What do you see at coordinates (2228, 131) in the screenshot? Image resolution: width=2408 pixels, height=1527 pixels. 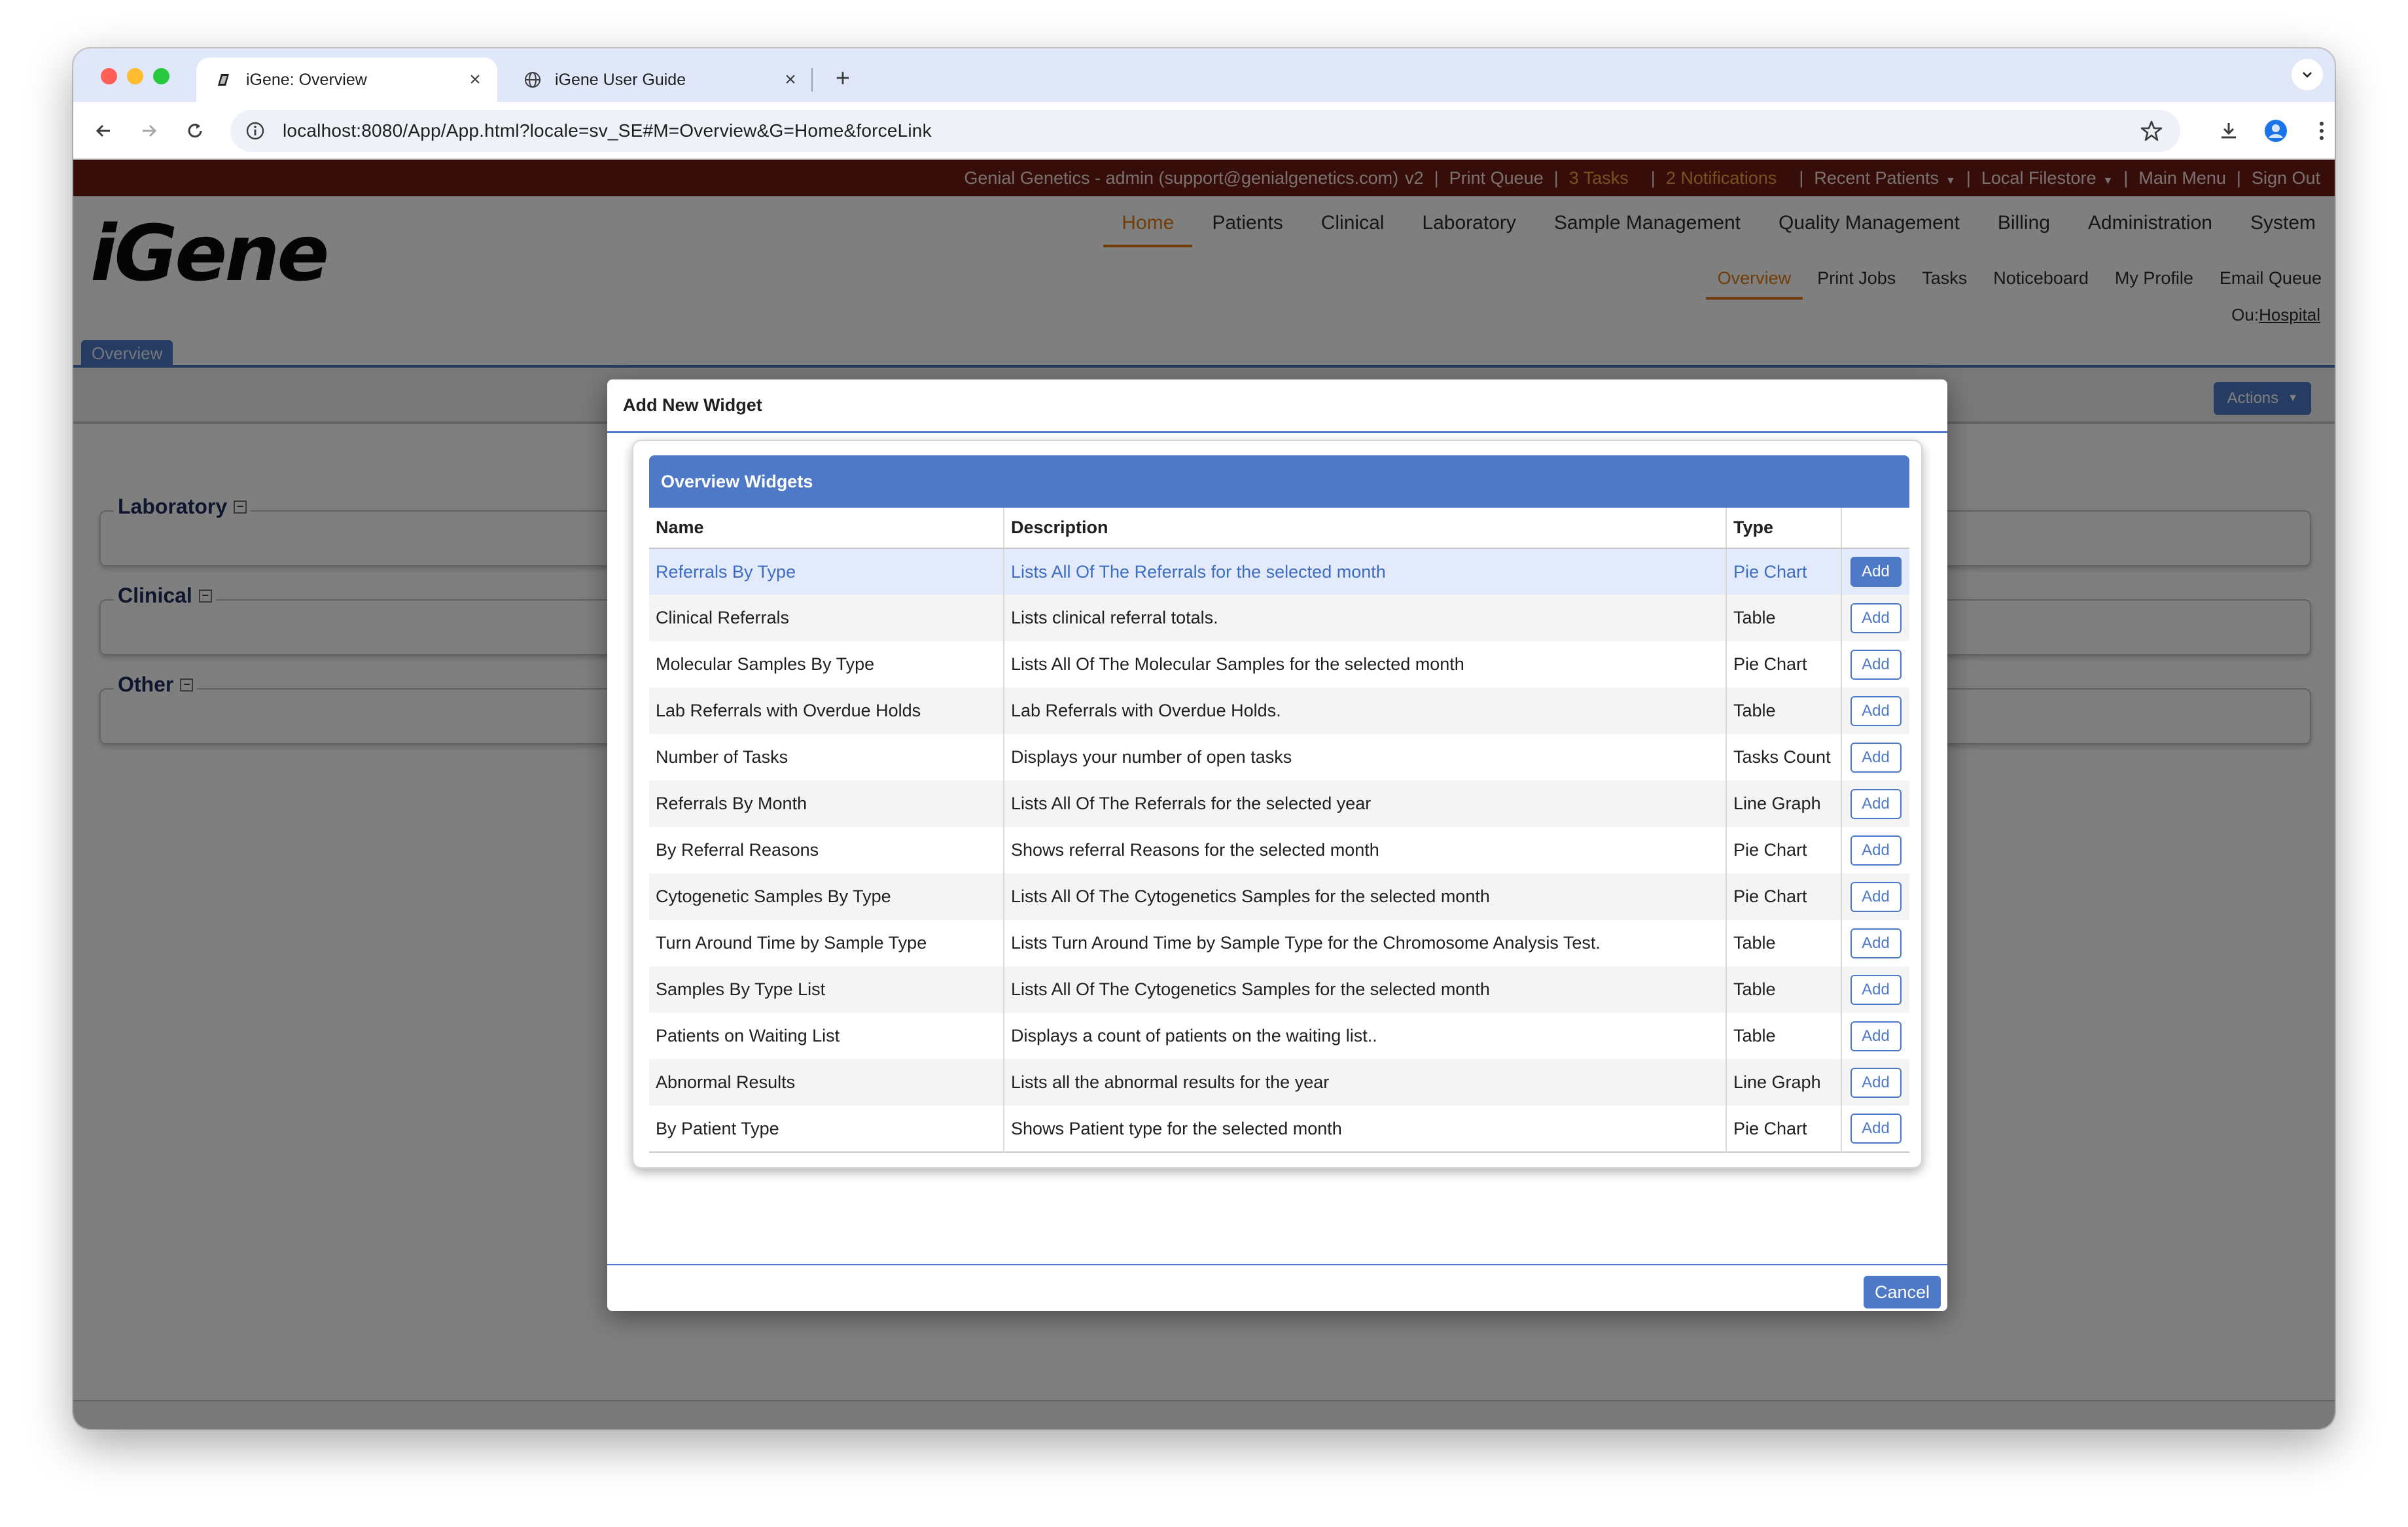 I see `download-icon` at bounding box center [2228, 131].